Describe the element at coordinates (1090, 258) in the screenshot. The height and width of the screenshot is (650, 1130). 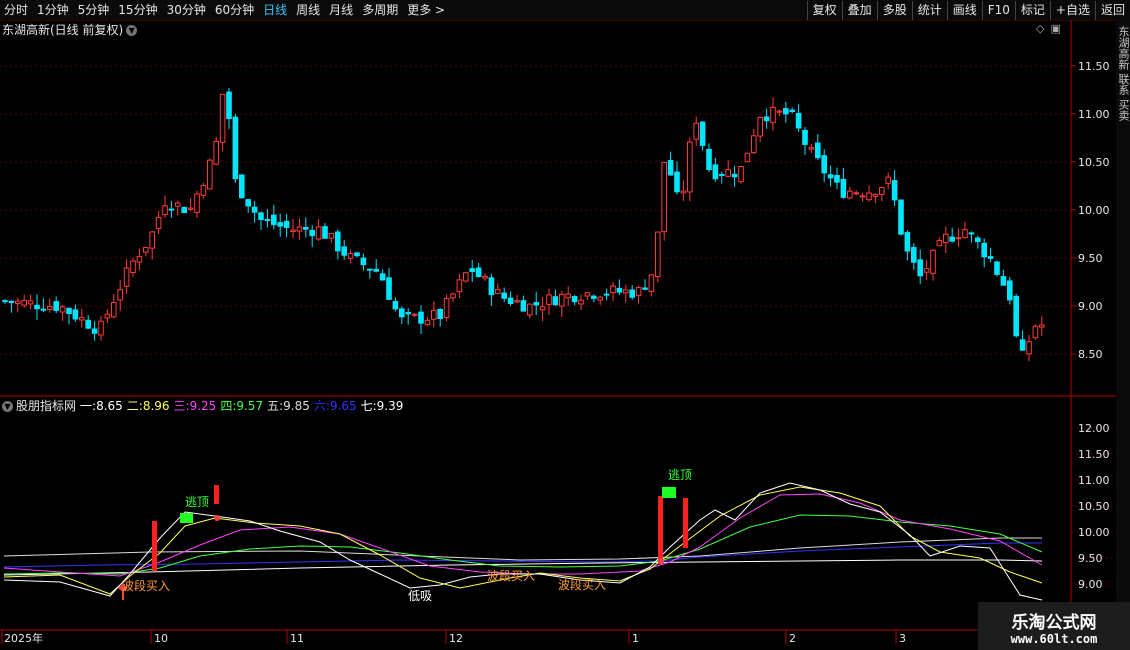
I see `price-tick: 9.50` at that location.